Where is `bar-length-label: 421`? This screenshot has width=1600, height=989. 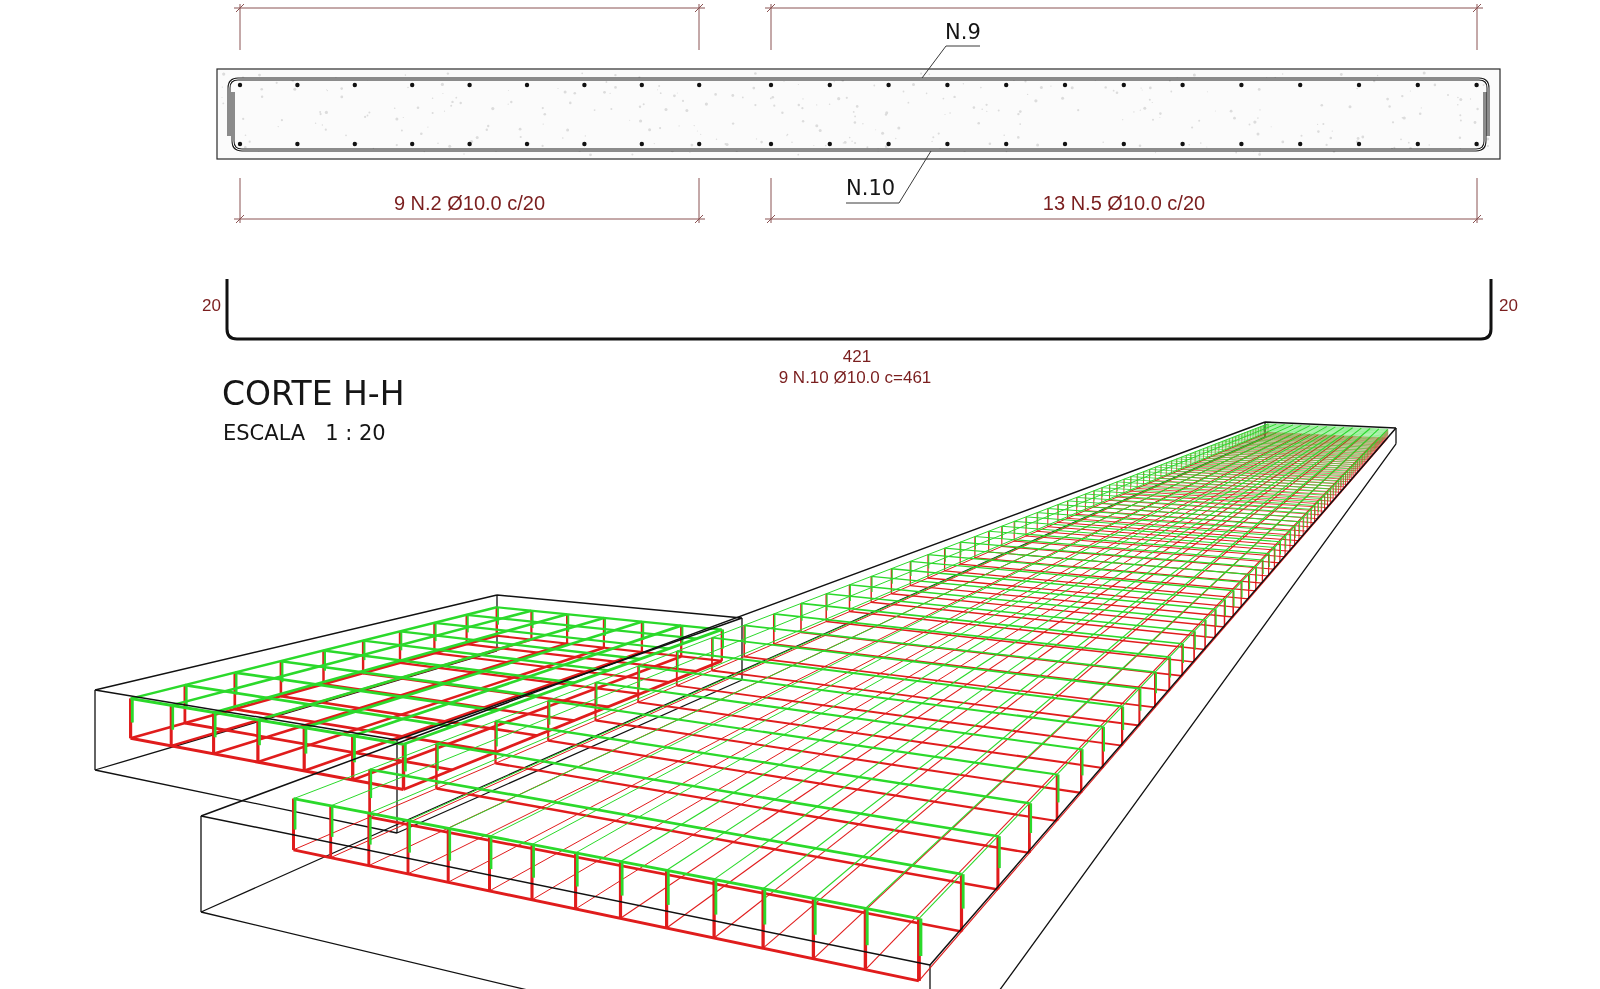 bar-length-label: 421 is located at coordinates (857, 356).